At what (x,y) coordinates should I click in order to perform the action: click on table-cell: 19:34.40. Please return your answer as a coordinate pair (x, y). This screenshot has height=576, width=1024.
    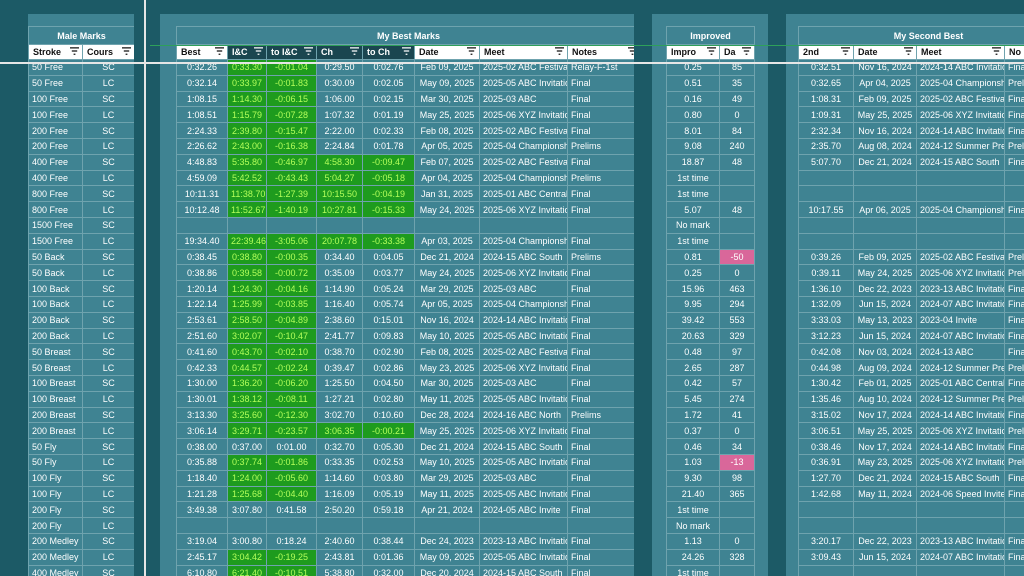
    Looking at the image, I should click on (202, 241).